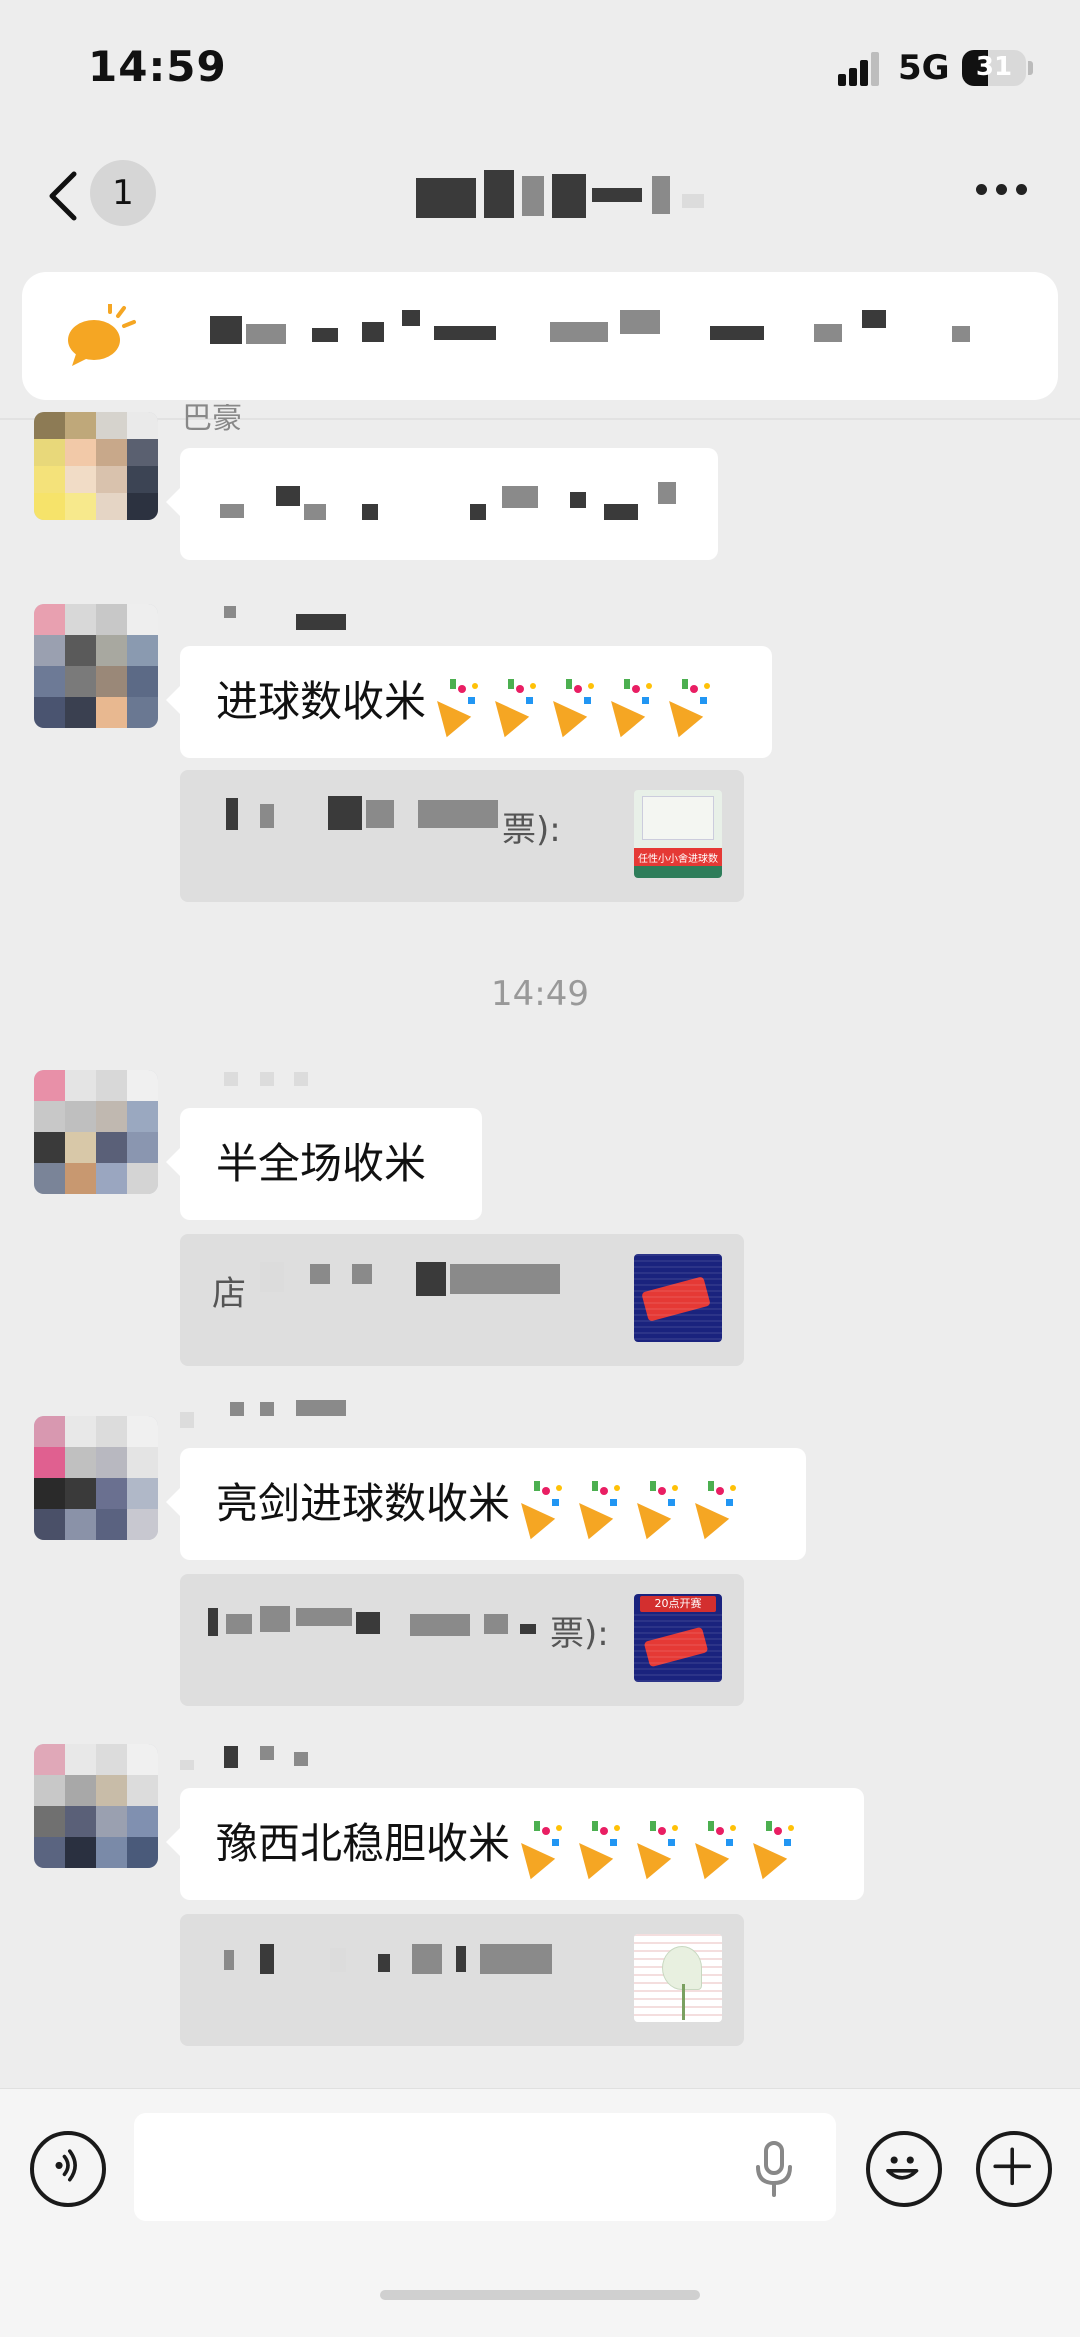 This screenshot has height=2337, width=1080. Describe the element at coordinates (678, 1603) in the screenshot. I see `thumb-label: 20点开赛` at that location.